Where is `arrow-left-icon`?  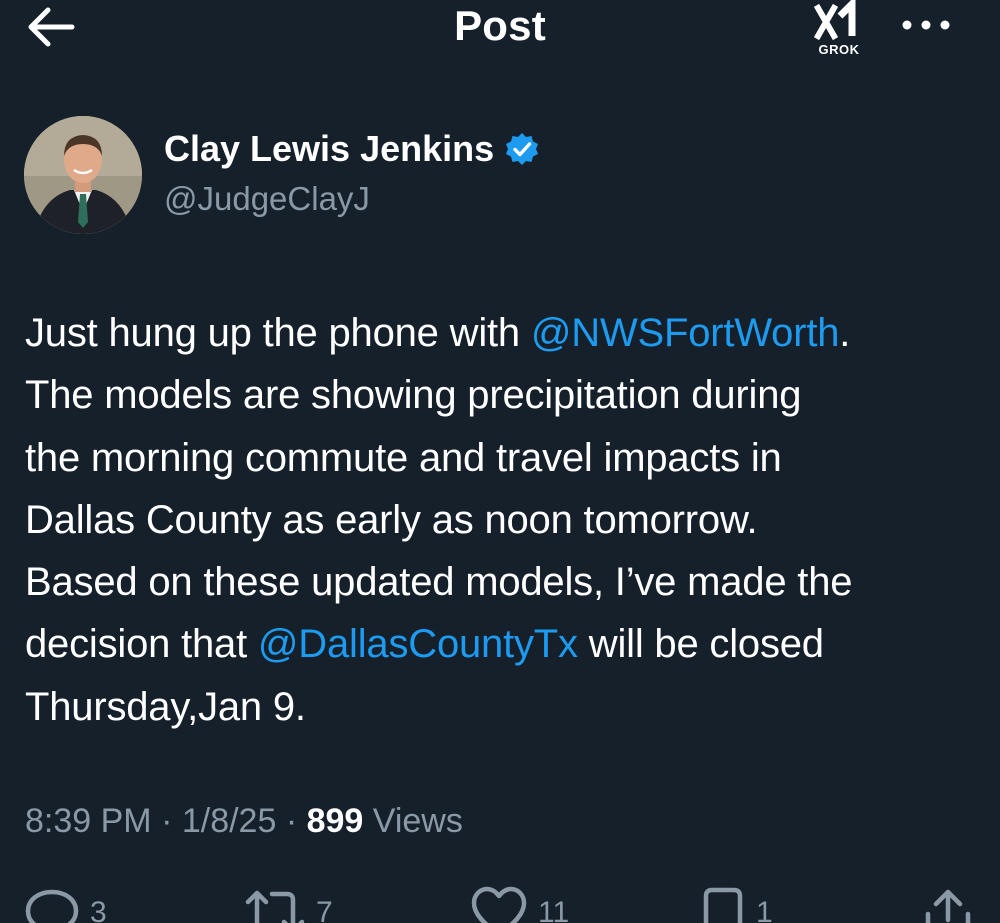
arrow-left-icon is located at coordinates (51, 27).